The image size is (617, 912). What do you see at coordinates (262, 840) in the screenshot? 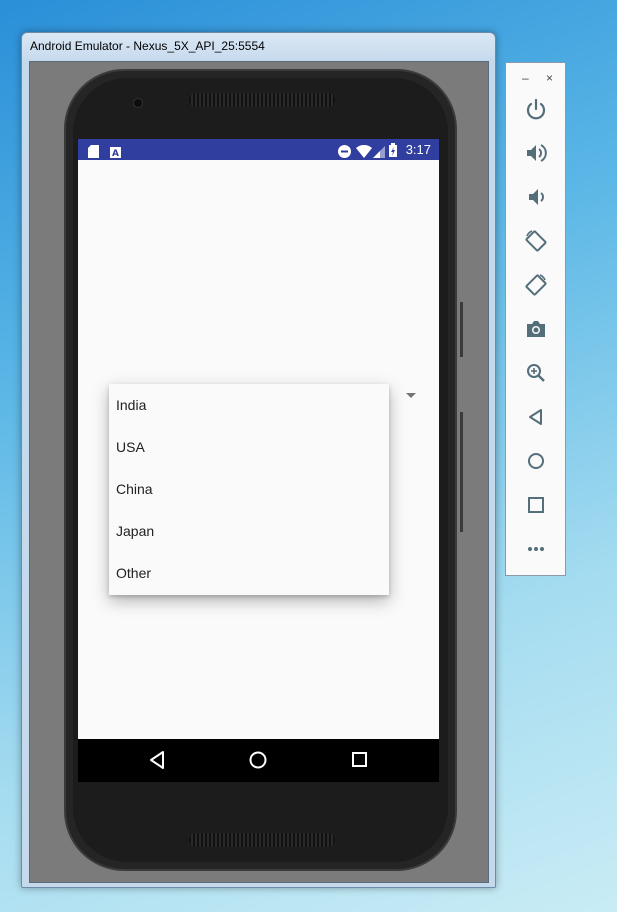
I see `bottom-speaker` at bounding box center [262, 840].